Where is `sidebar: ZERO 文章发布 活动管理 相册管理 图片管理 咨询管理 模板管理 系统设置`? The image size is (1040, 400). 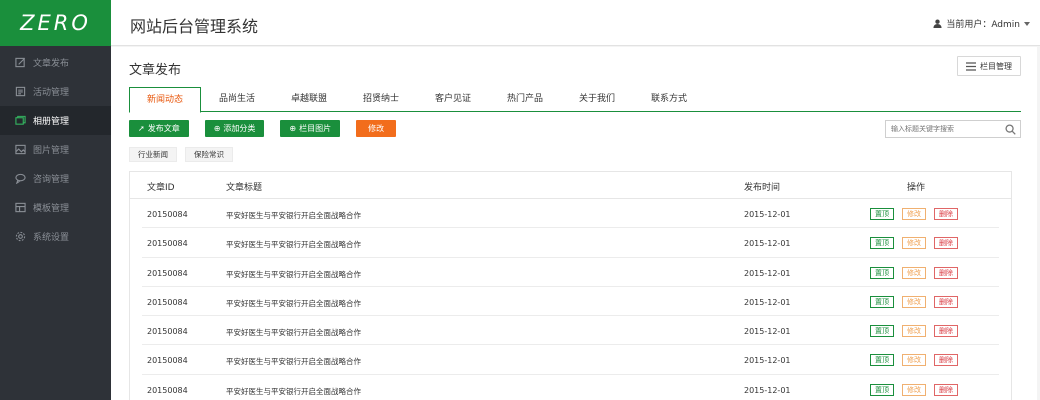 sidebar: ZERO 文章发布 活动管理 相册管理 图片管理 咨询管理 模板管理 系统设置 is located at coordinates (55, 200).